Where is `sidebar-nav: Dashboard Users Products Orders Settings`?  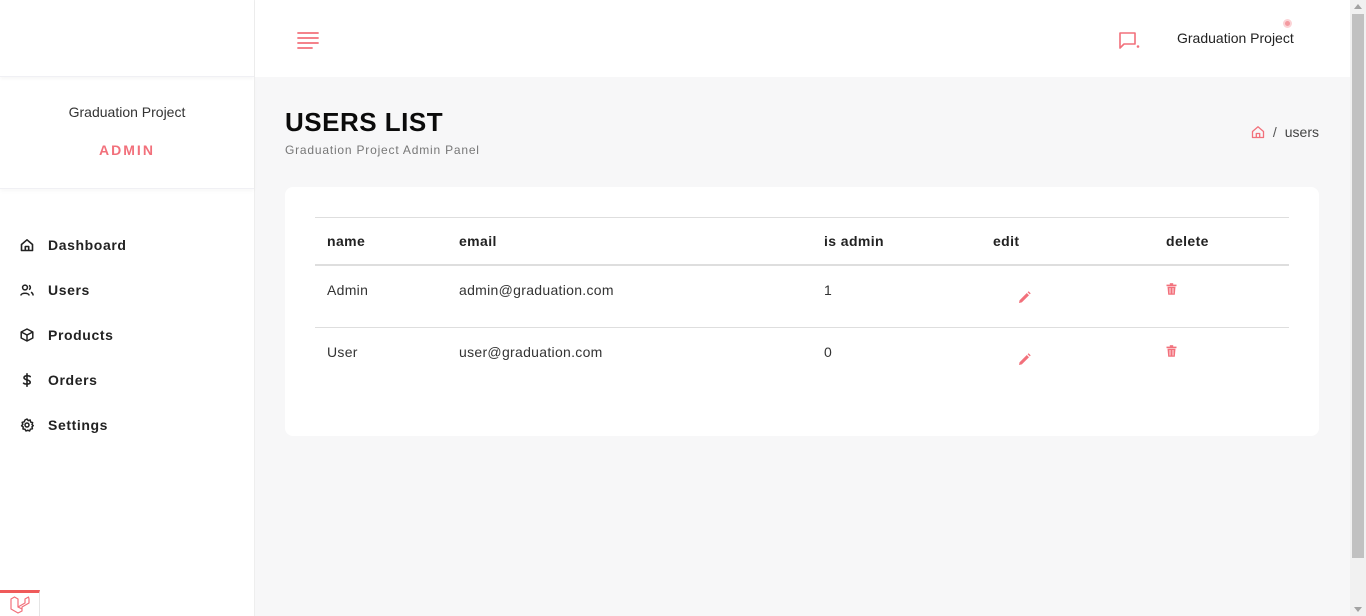
sidebar-nav: Dashboard Users Products Orders Settings is located at coordinates (127, 334).